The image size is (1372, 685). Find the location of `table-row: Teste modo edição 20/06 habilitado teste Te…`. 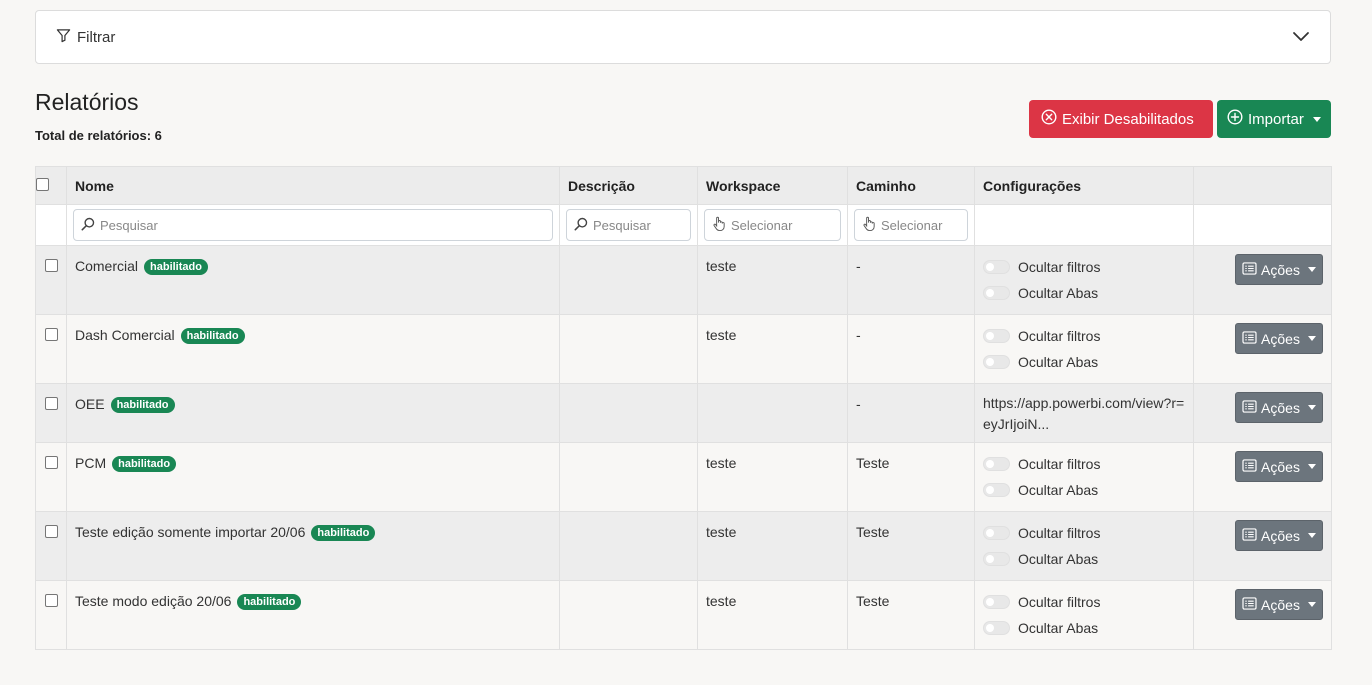

table-row: Teste modo edição 20/06 habilitado teste Te… is located at coordinates (683, 615).